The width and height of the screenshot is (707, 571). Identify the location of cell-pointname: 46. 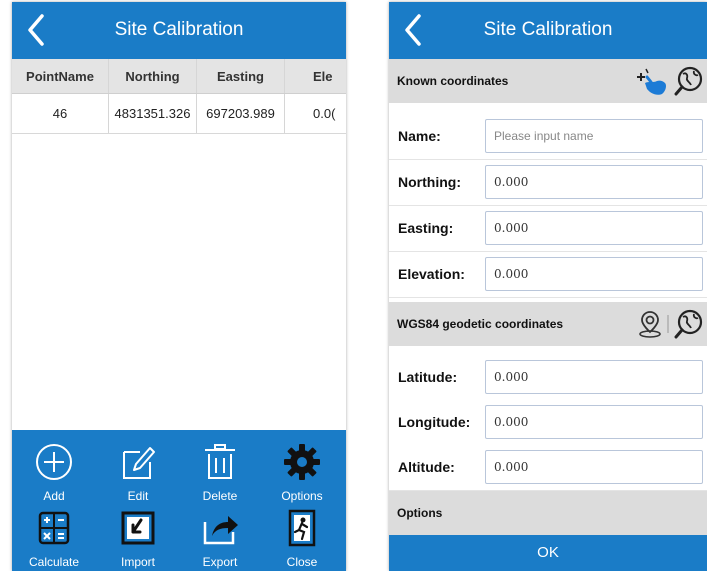
(60, 113).